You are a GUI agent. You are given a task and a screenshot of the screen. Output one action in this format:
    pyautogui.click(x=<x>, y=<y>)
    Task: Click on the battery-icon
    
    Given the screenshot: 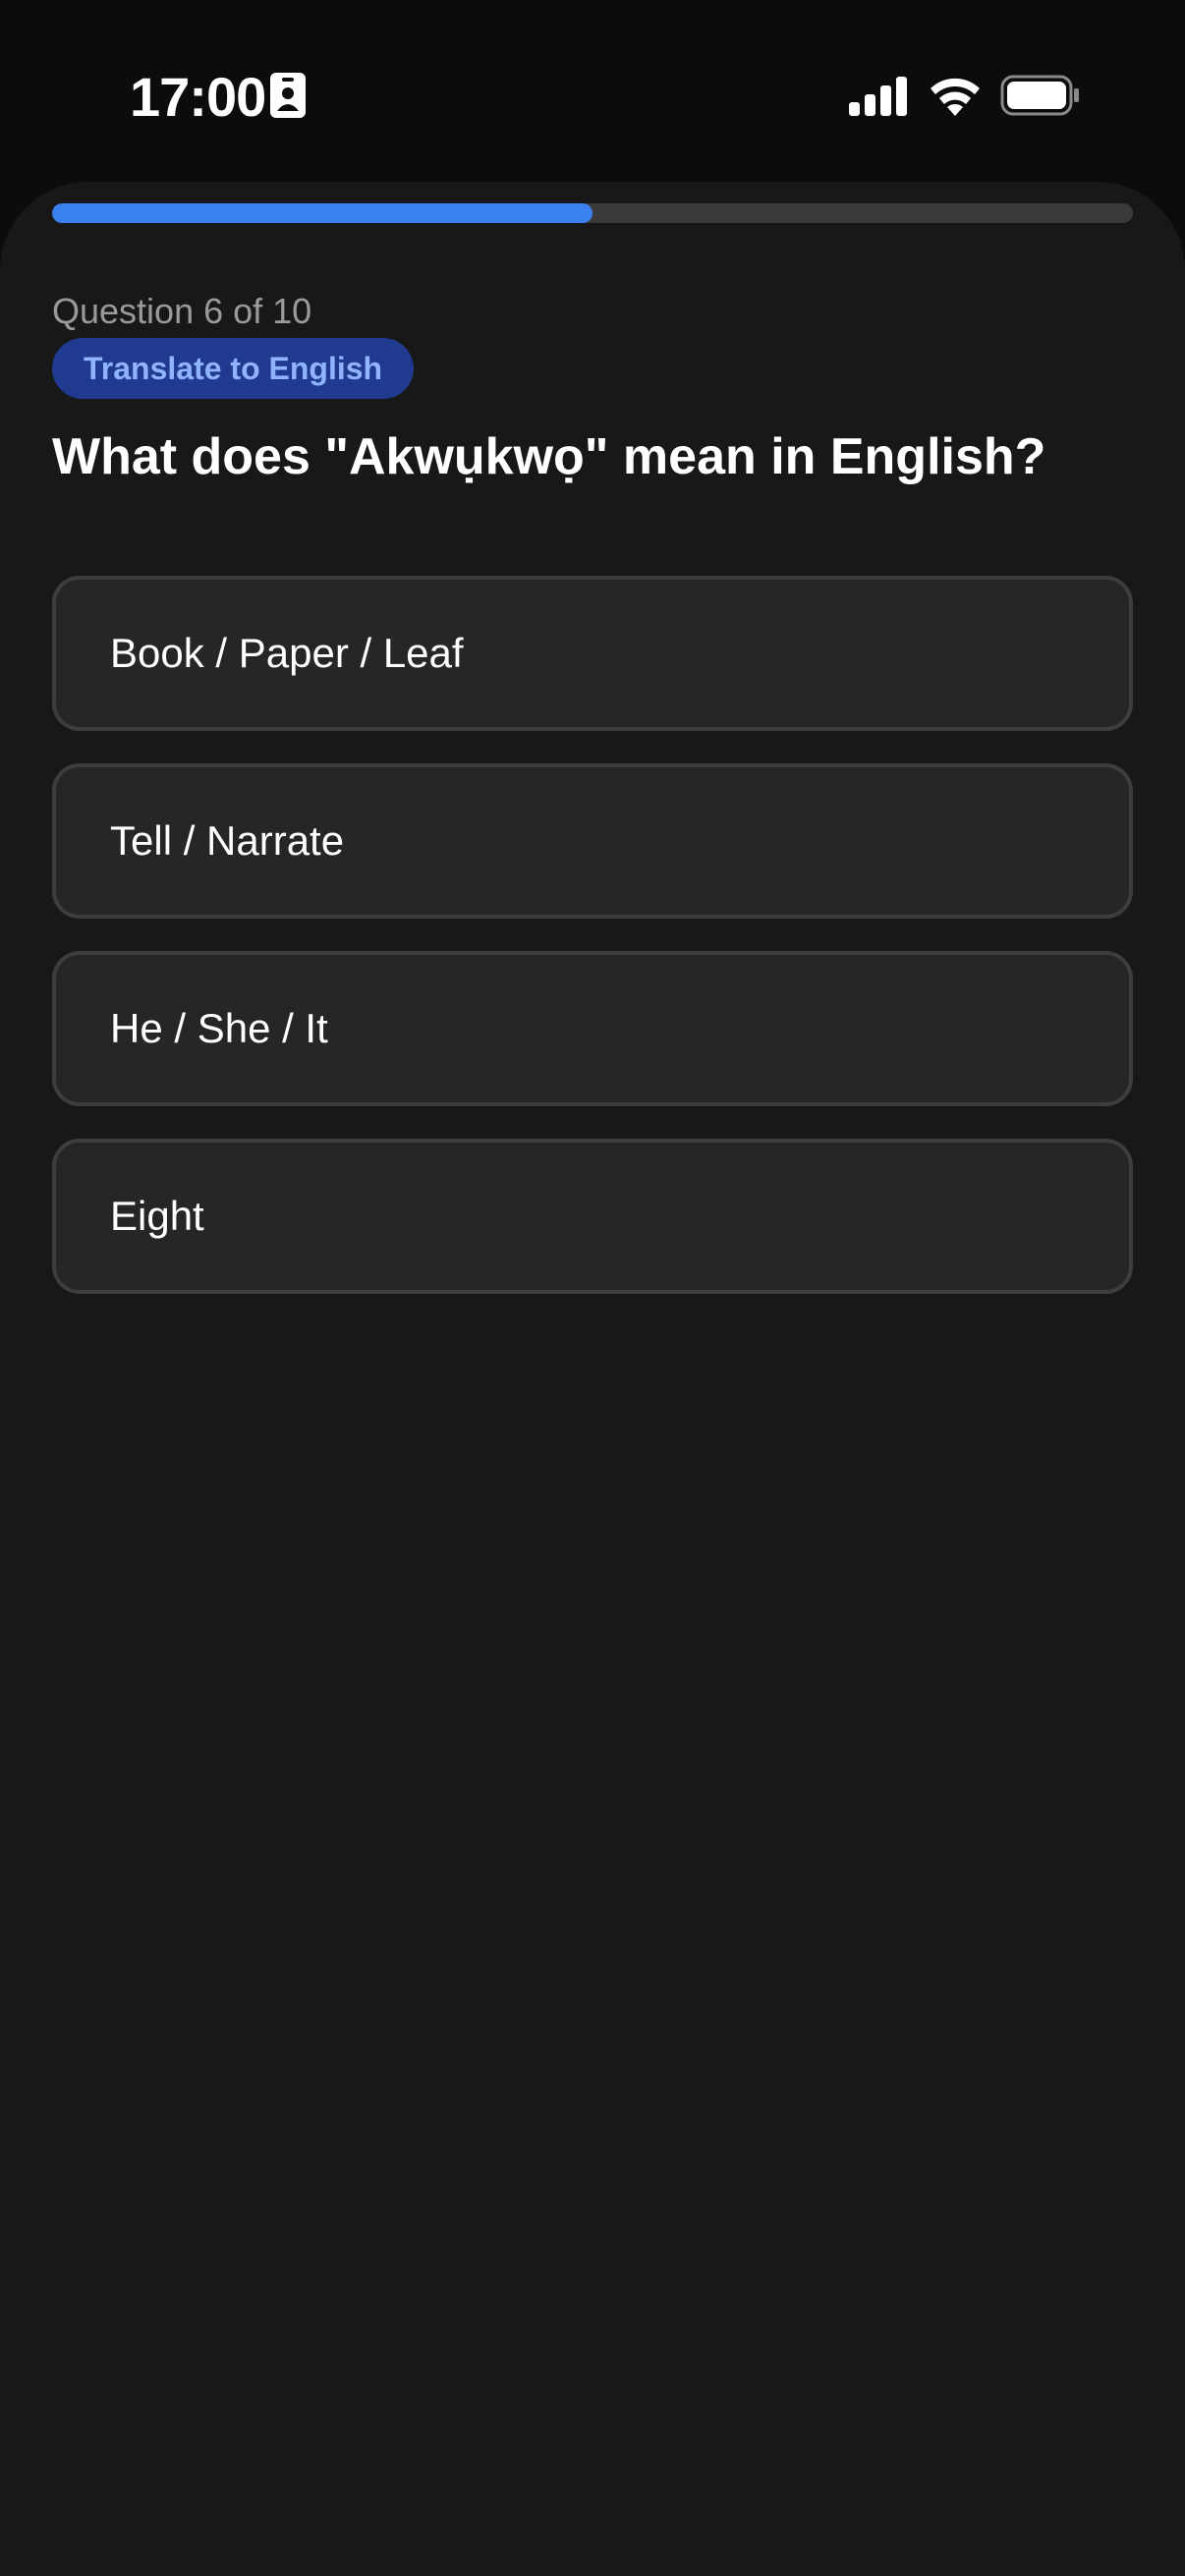 What is the action you would take?
    pyautogui.click(x=1040, y=95)
    